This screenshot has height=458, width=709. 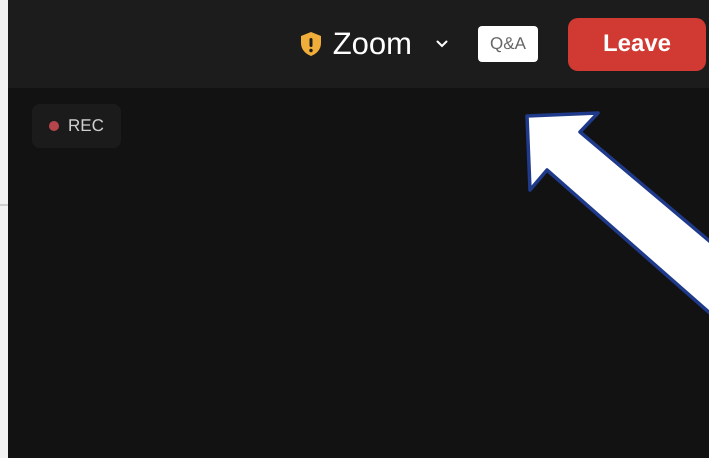 What do you see at coordinates (310, 44) in the screenshot?
I see `shield-icon` at bounding box center [310, 44].